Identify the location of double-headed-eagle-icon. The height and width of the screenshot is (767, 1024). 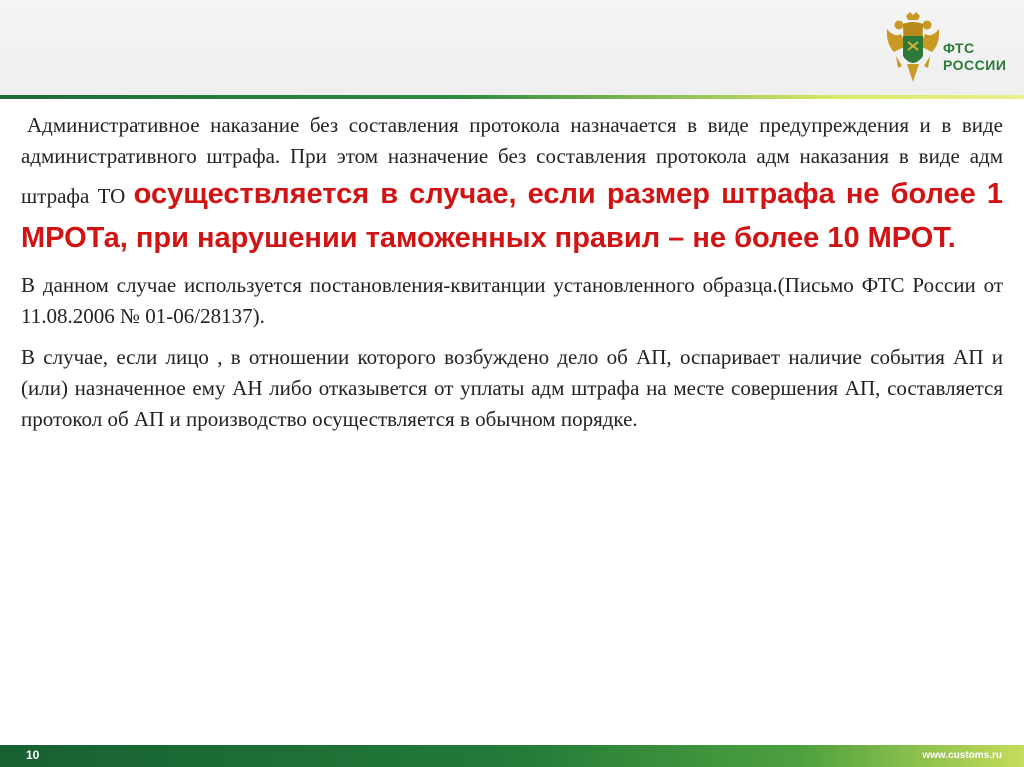
(913, 47).